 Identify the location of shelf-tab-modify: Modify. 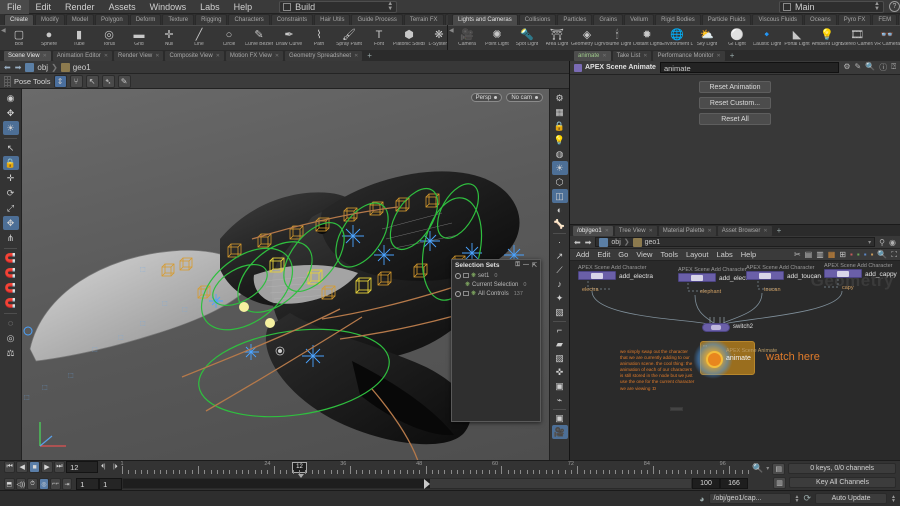
(50, 19).